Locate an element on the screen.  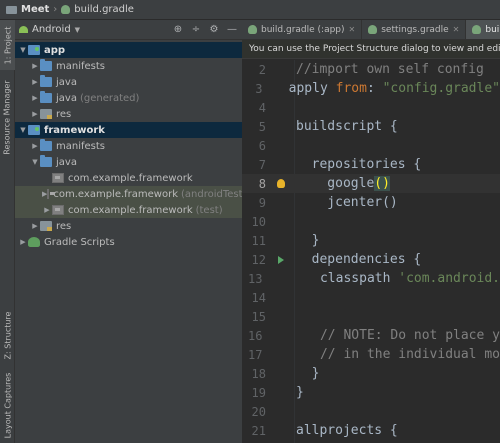
code-line: 18 } is located at coordinates (371, 373).